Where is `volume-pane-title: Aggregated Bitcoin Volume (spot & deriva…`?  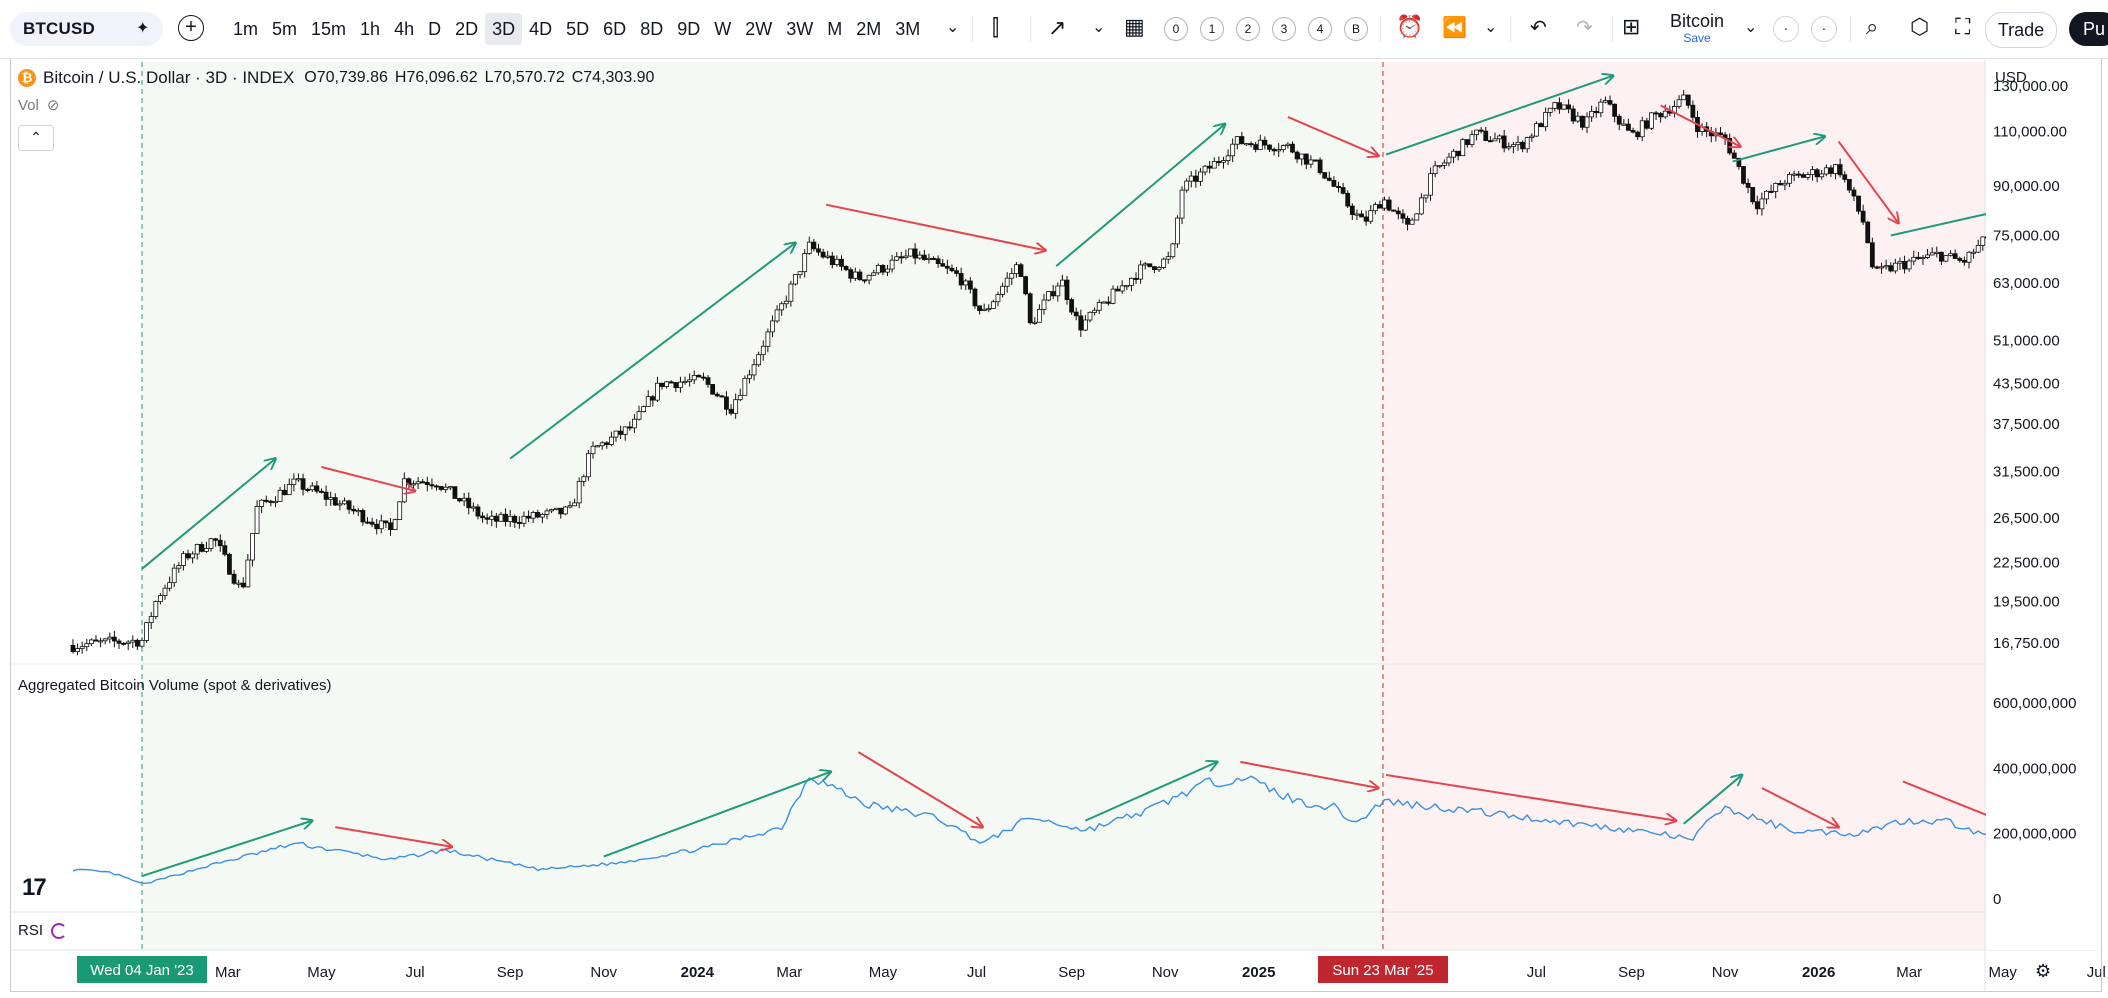 volume-pane-title: Aggregated Bitcoin Volume (spot & deriva… is located at coordinates (175, 685).